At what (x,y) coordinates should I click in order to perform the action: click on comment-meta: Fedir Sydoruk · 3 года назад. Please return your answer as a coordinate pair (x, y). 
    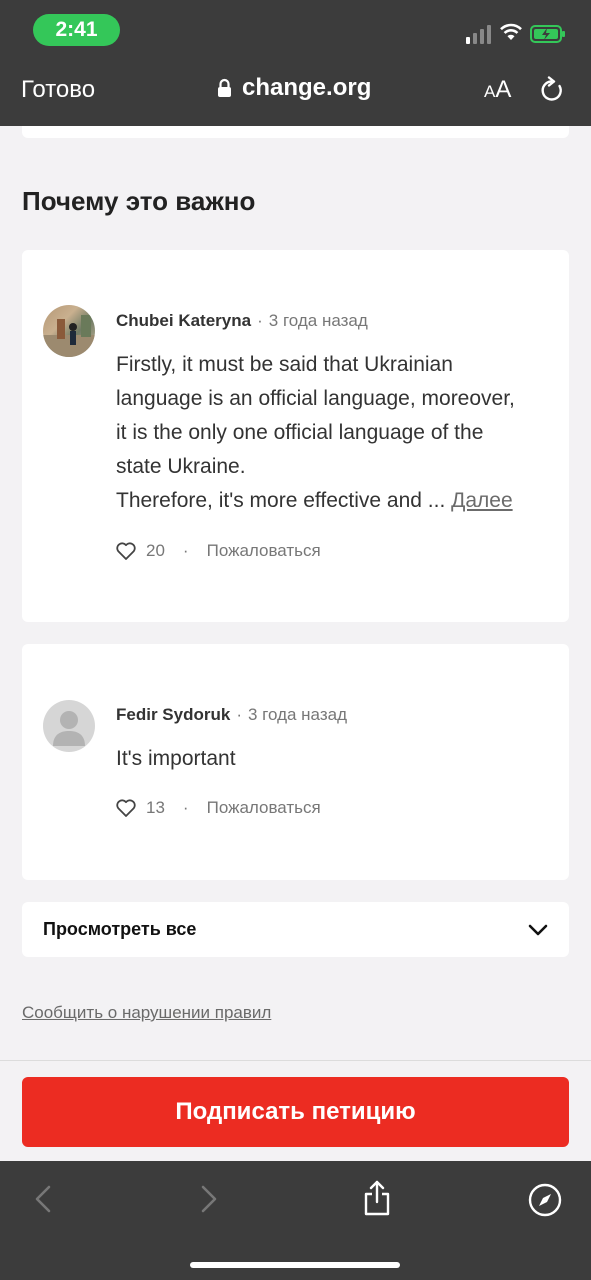
    Looking at the image, I should click on (231, 715).